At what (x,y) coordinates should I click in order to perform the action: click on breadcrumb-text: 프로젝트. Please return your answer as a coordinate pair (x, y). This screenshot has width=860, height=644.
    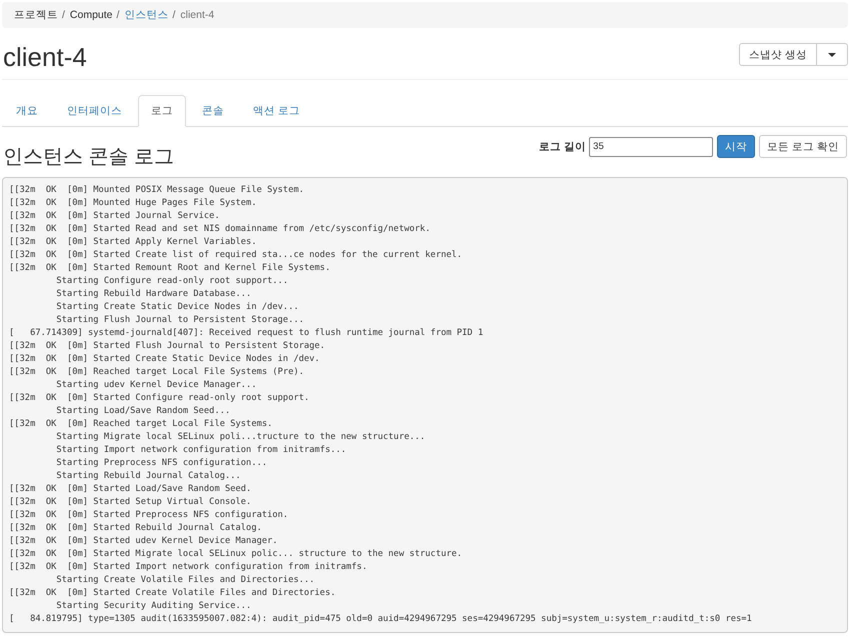
    Looking at the image, I should click on (36, 15).